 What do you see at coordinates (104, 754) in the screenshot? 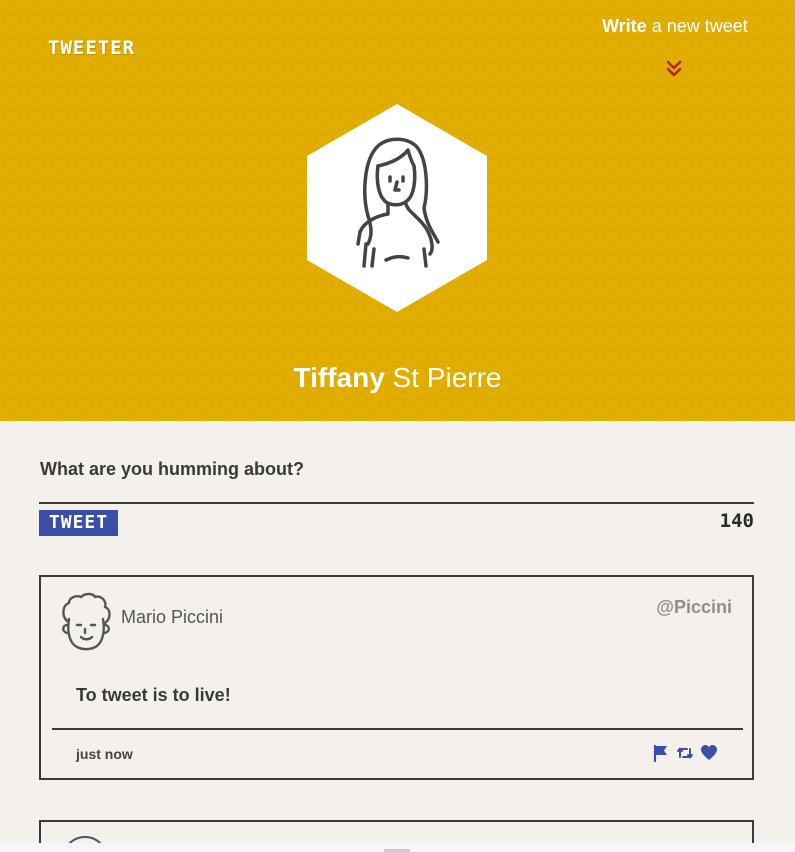
I see `tweet-timestamp: just now` at bounding box center [104, 754].